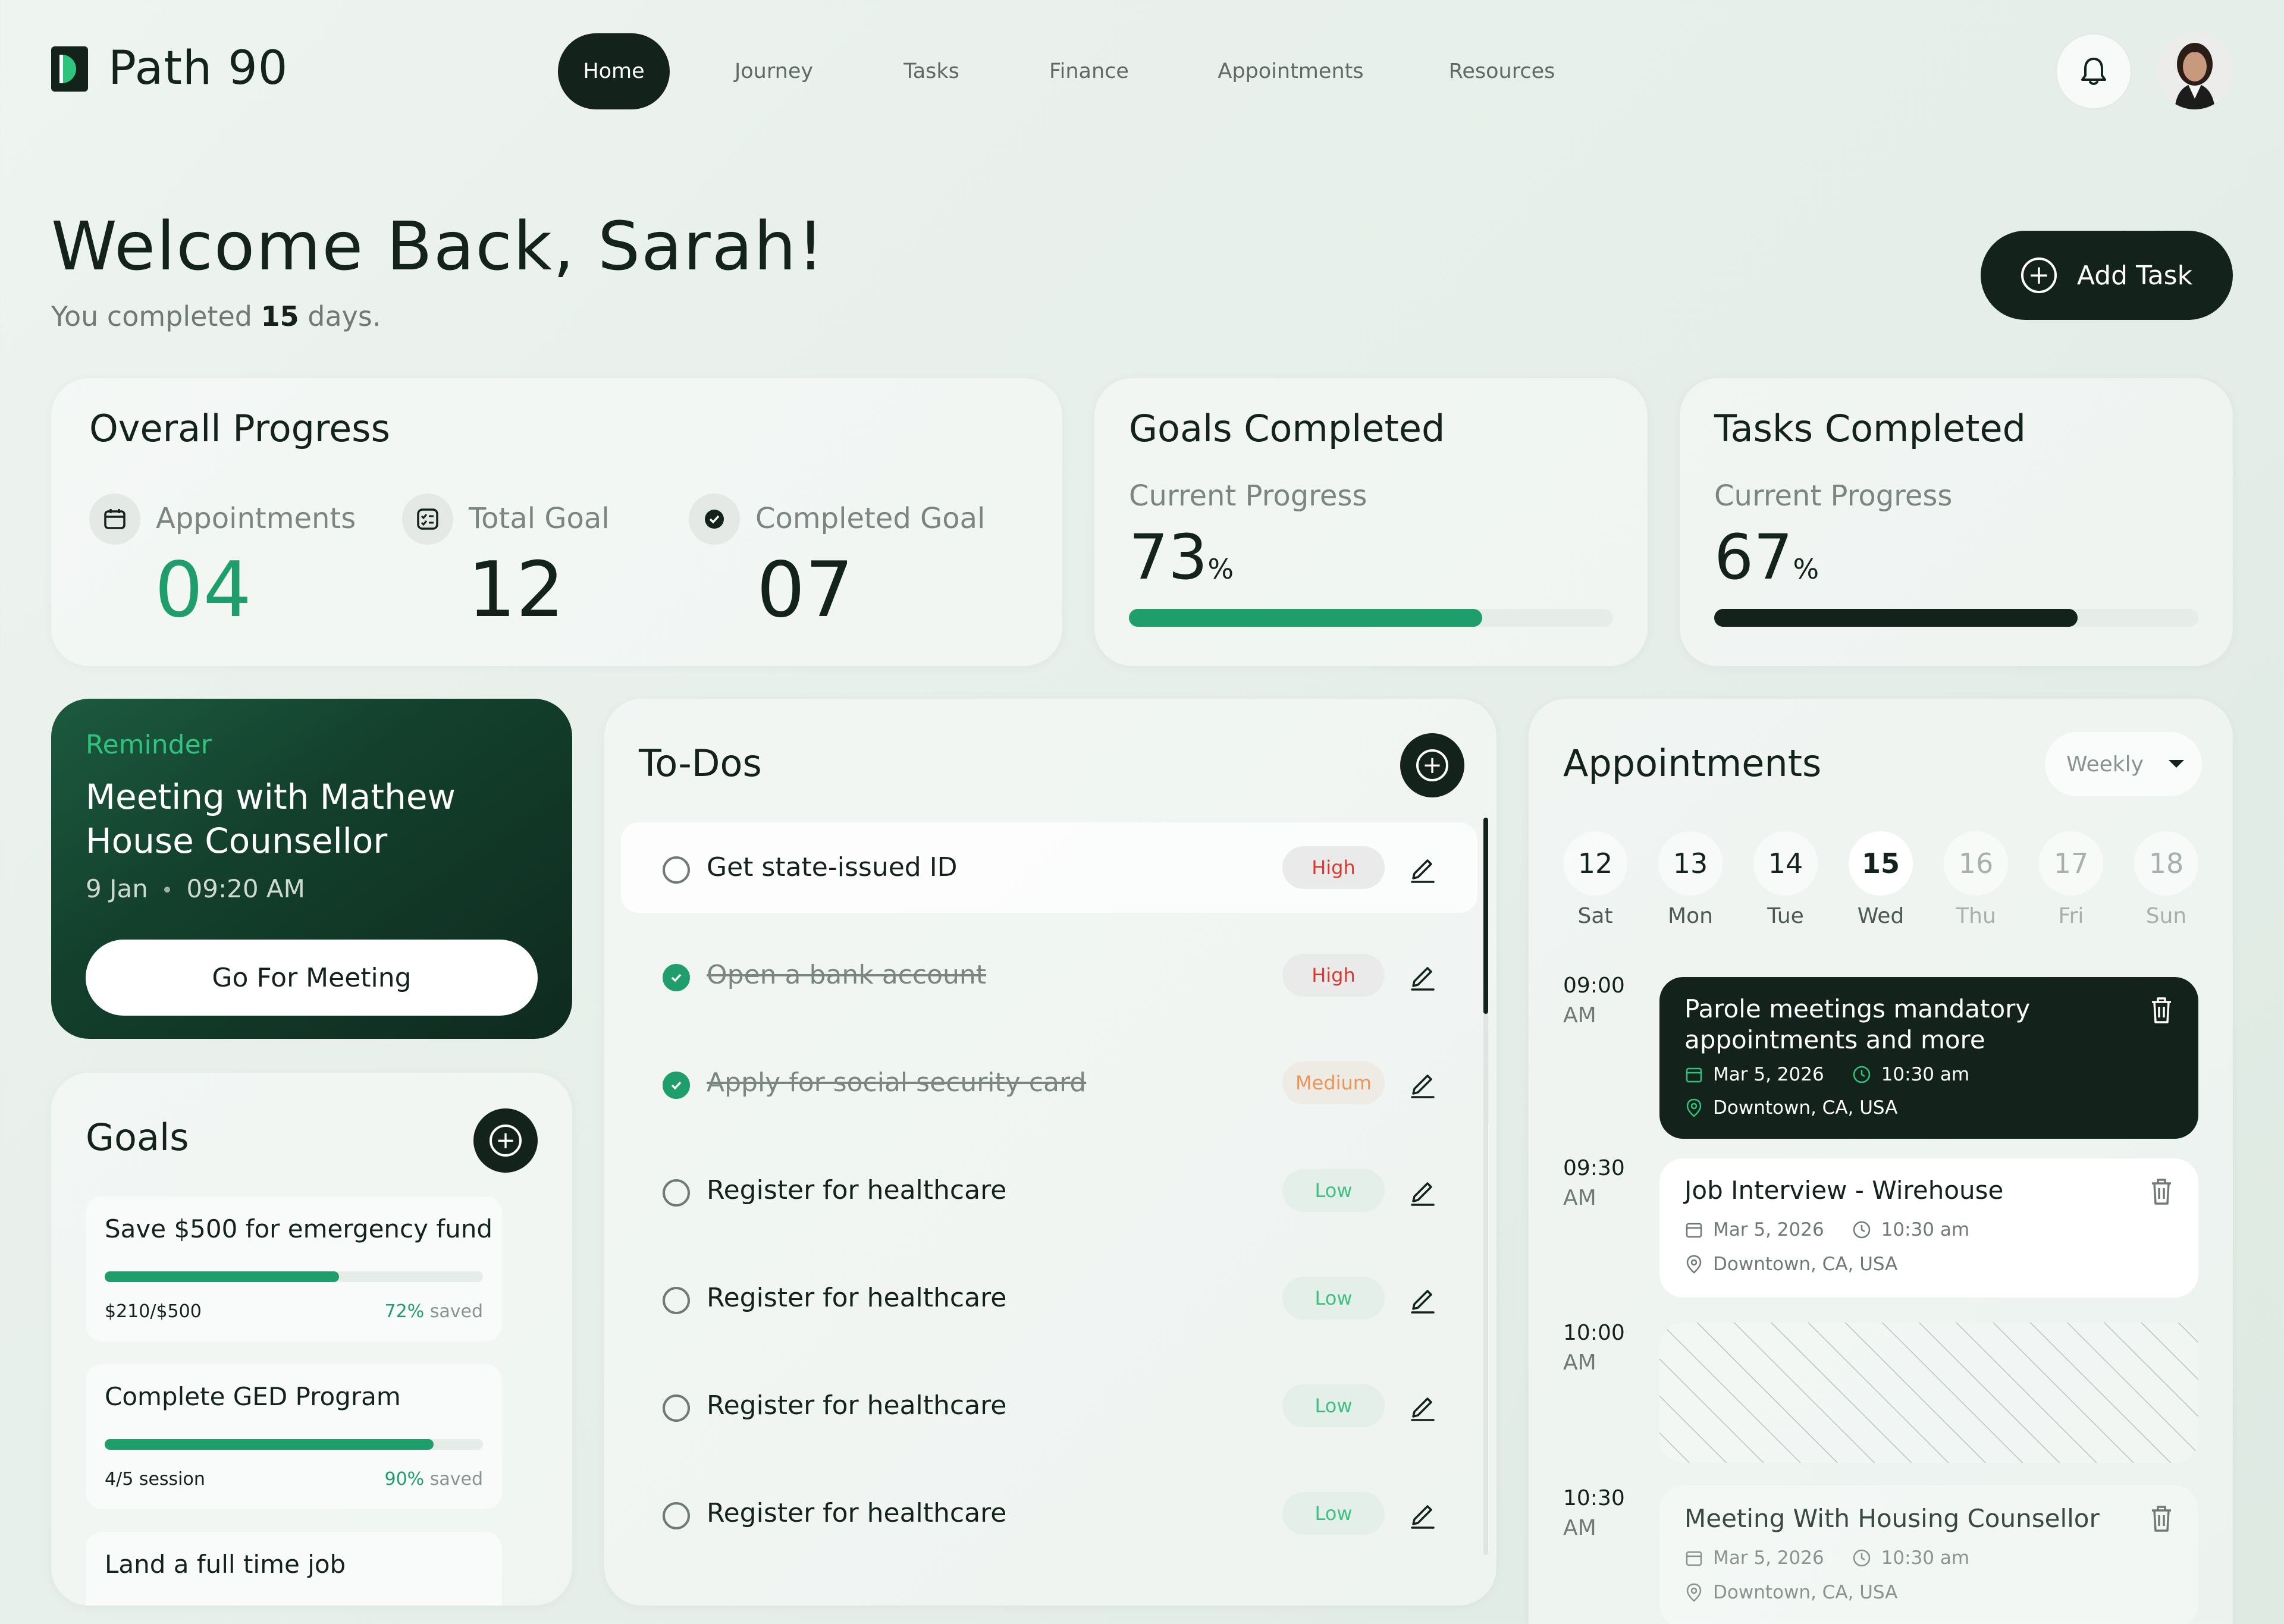 This screenshot has height=1624, width=2284. Describe the element at coordinates (614, 71) in the screenshot. I see `nav-home: Home` at that location.